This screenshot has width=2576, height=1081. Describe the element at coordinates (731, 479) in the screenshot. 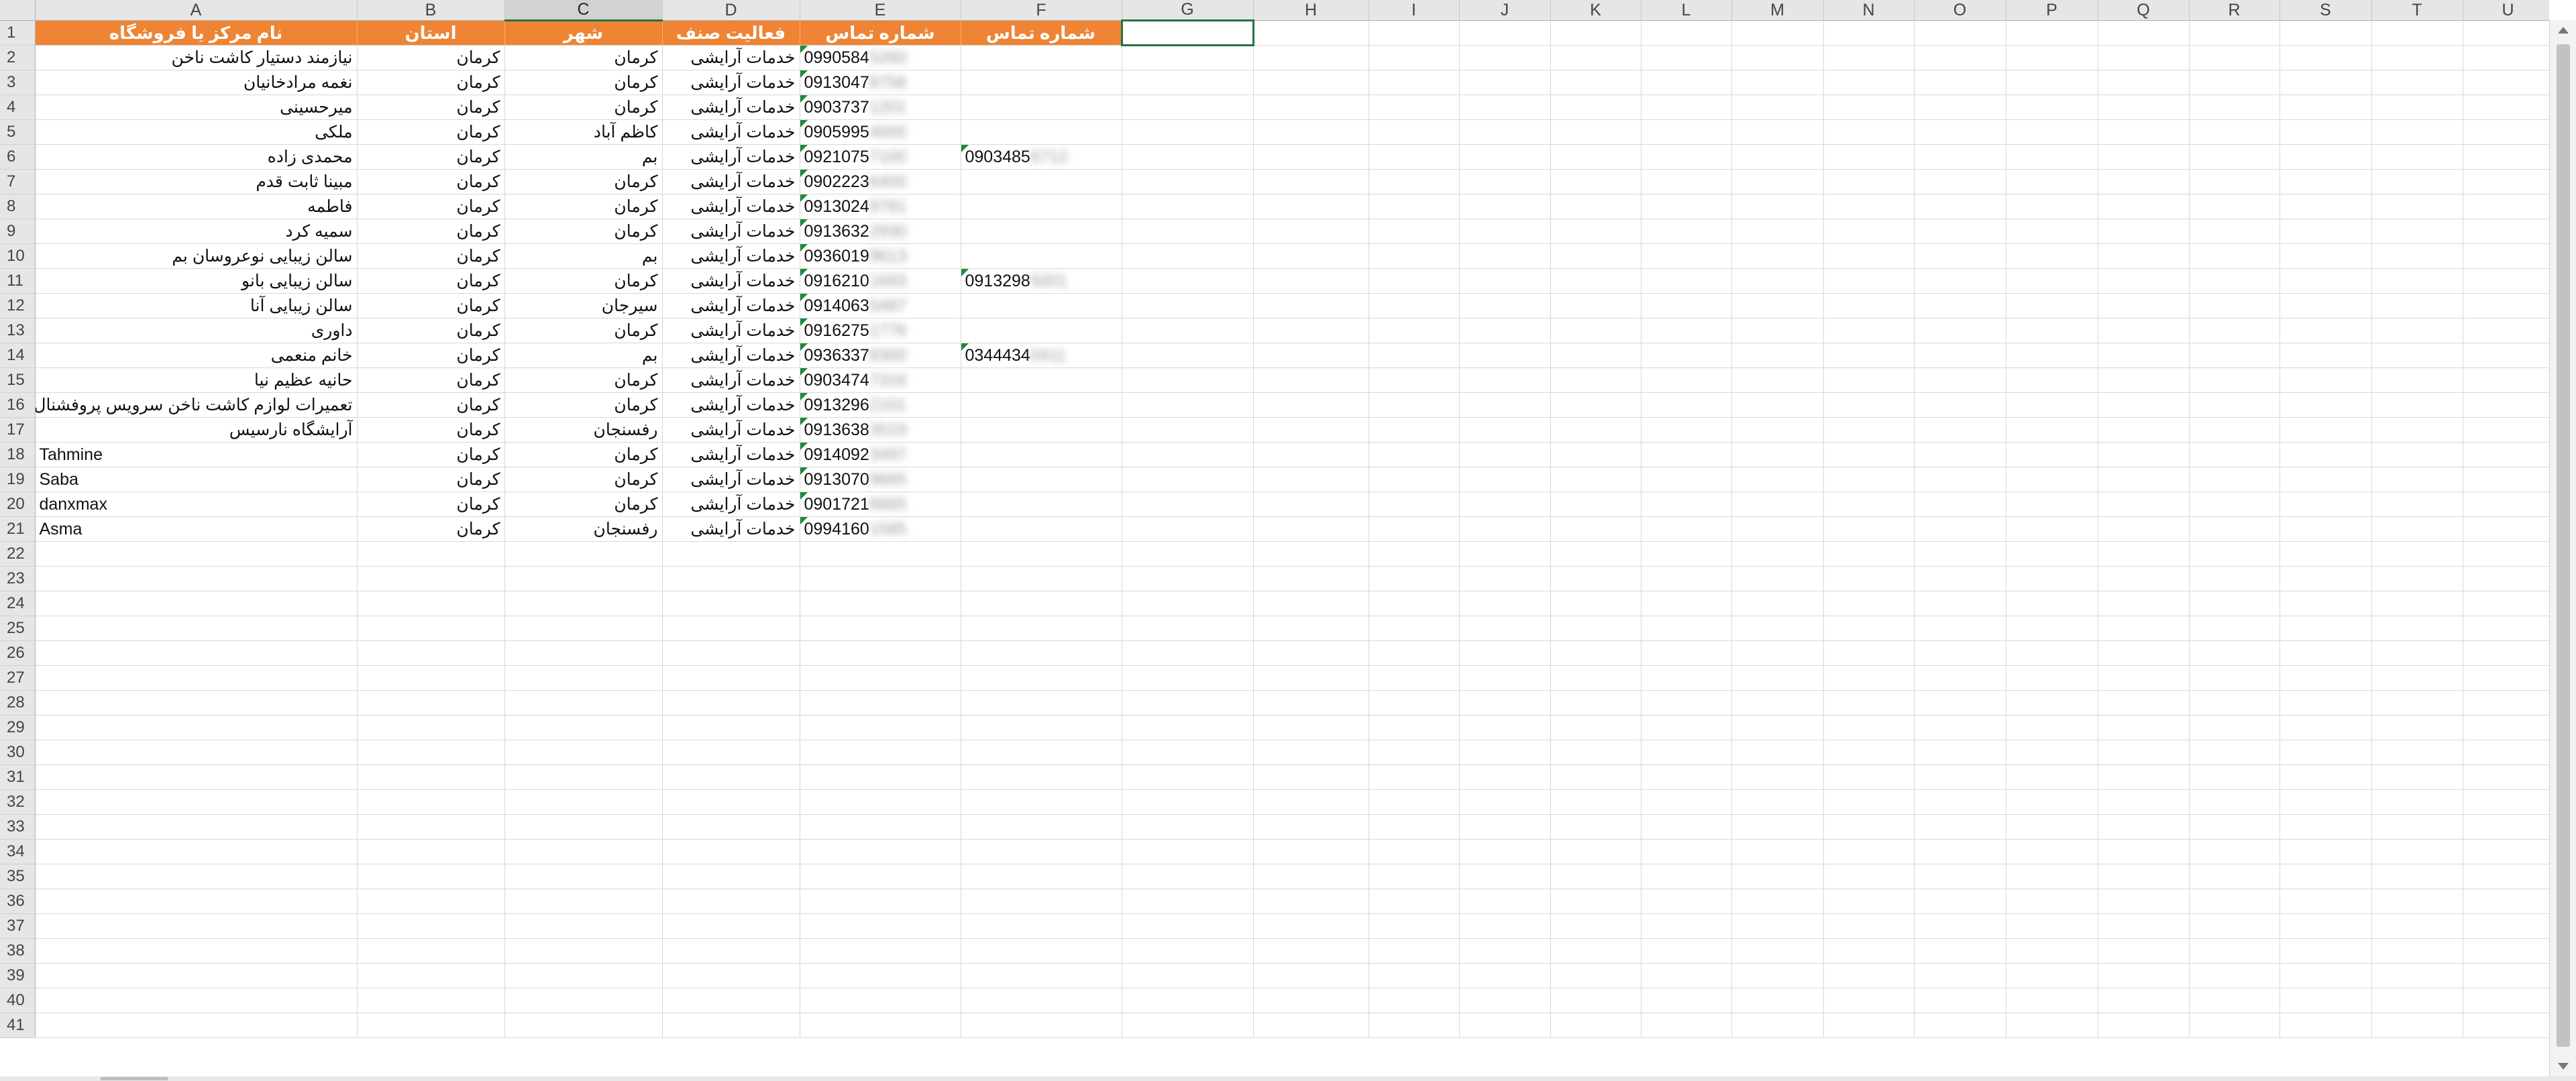

I see `cell-activity: خدمات آرایشی` at that location.